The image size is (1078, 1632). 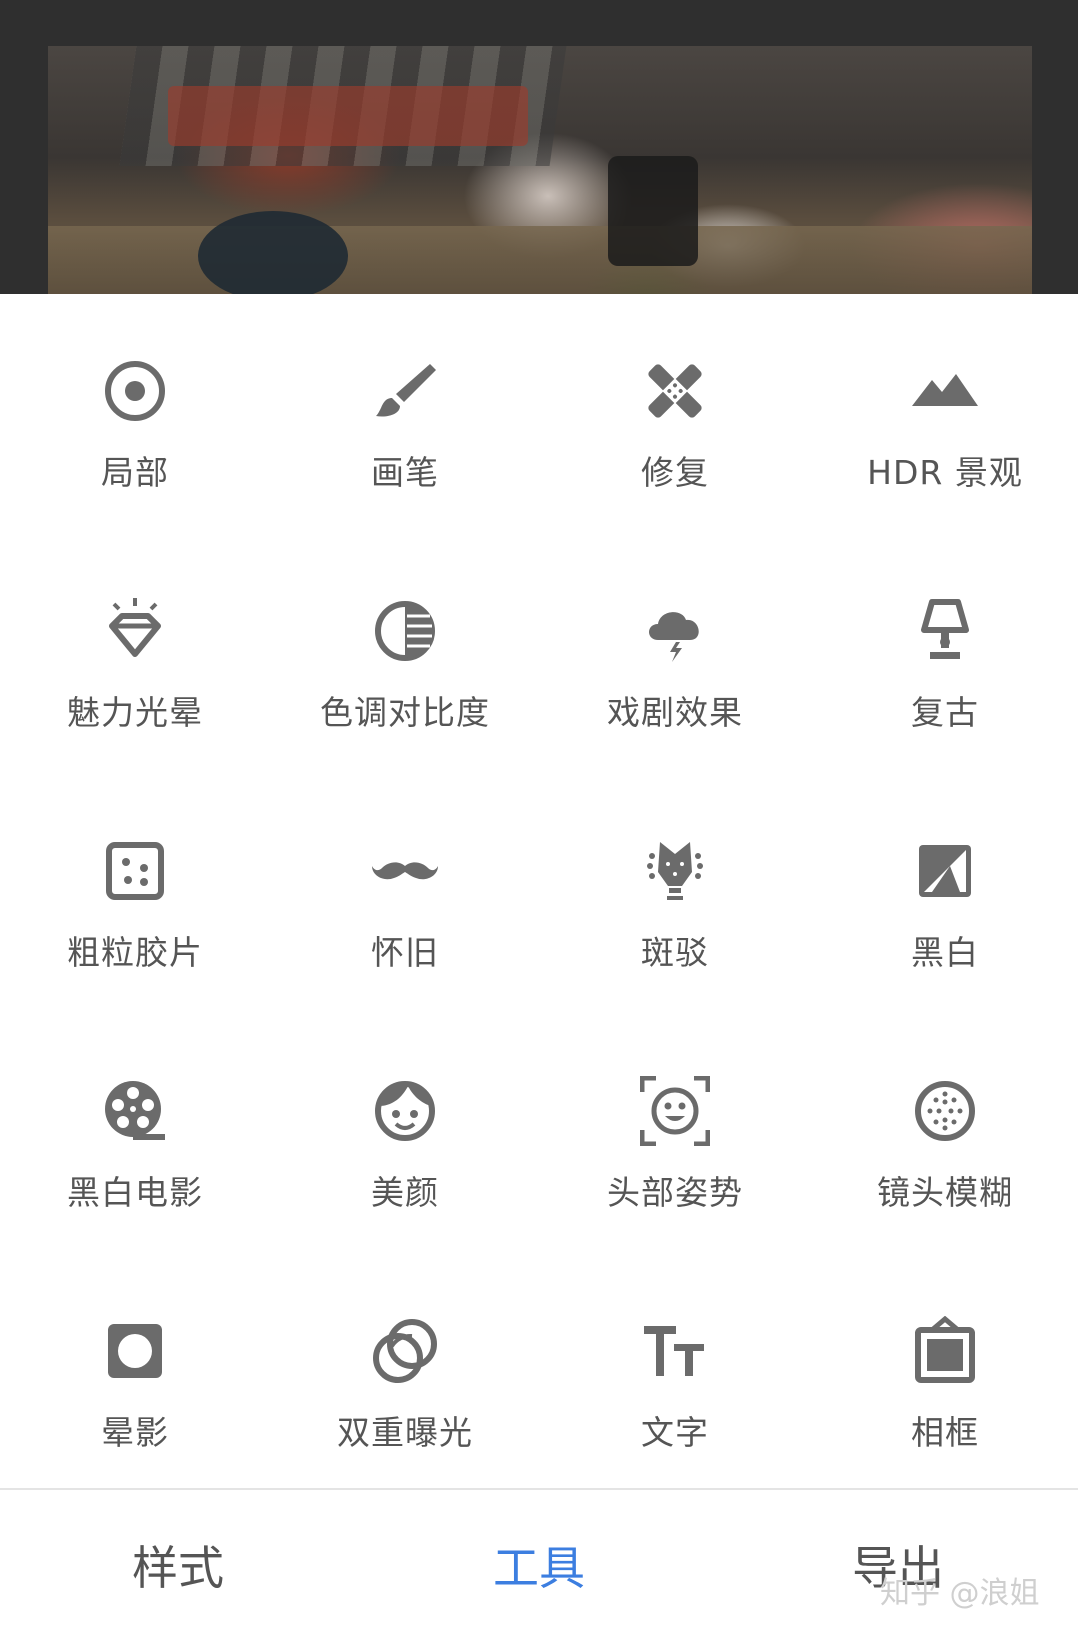 I want to click on tool-text: 文字, so click(x=675, y=1354).